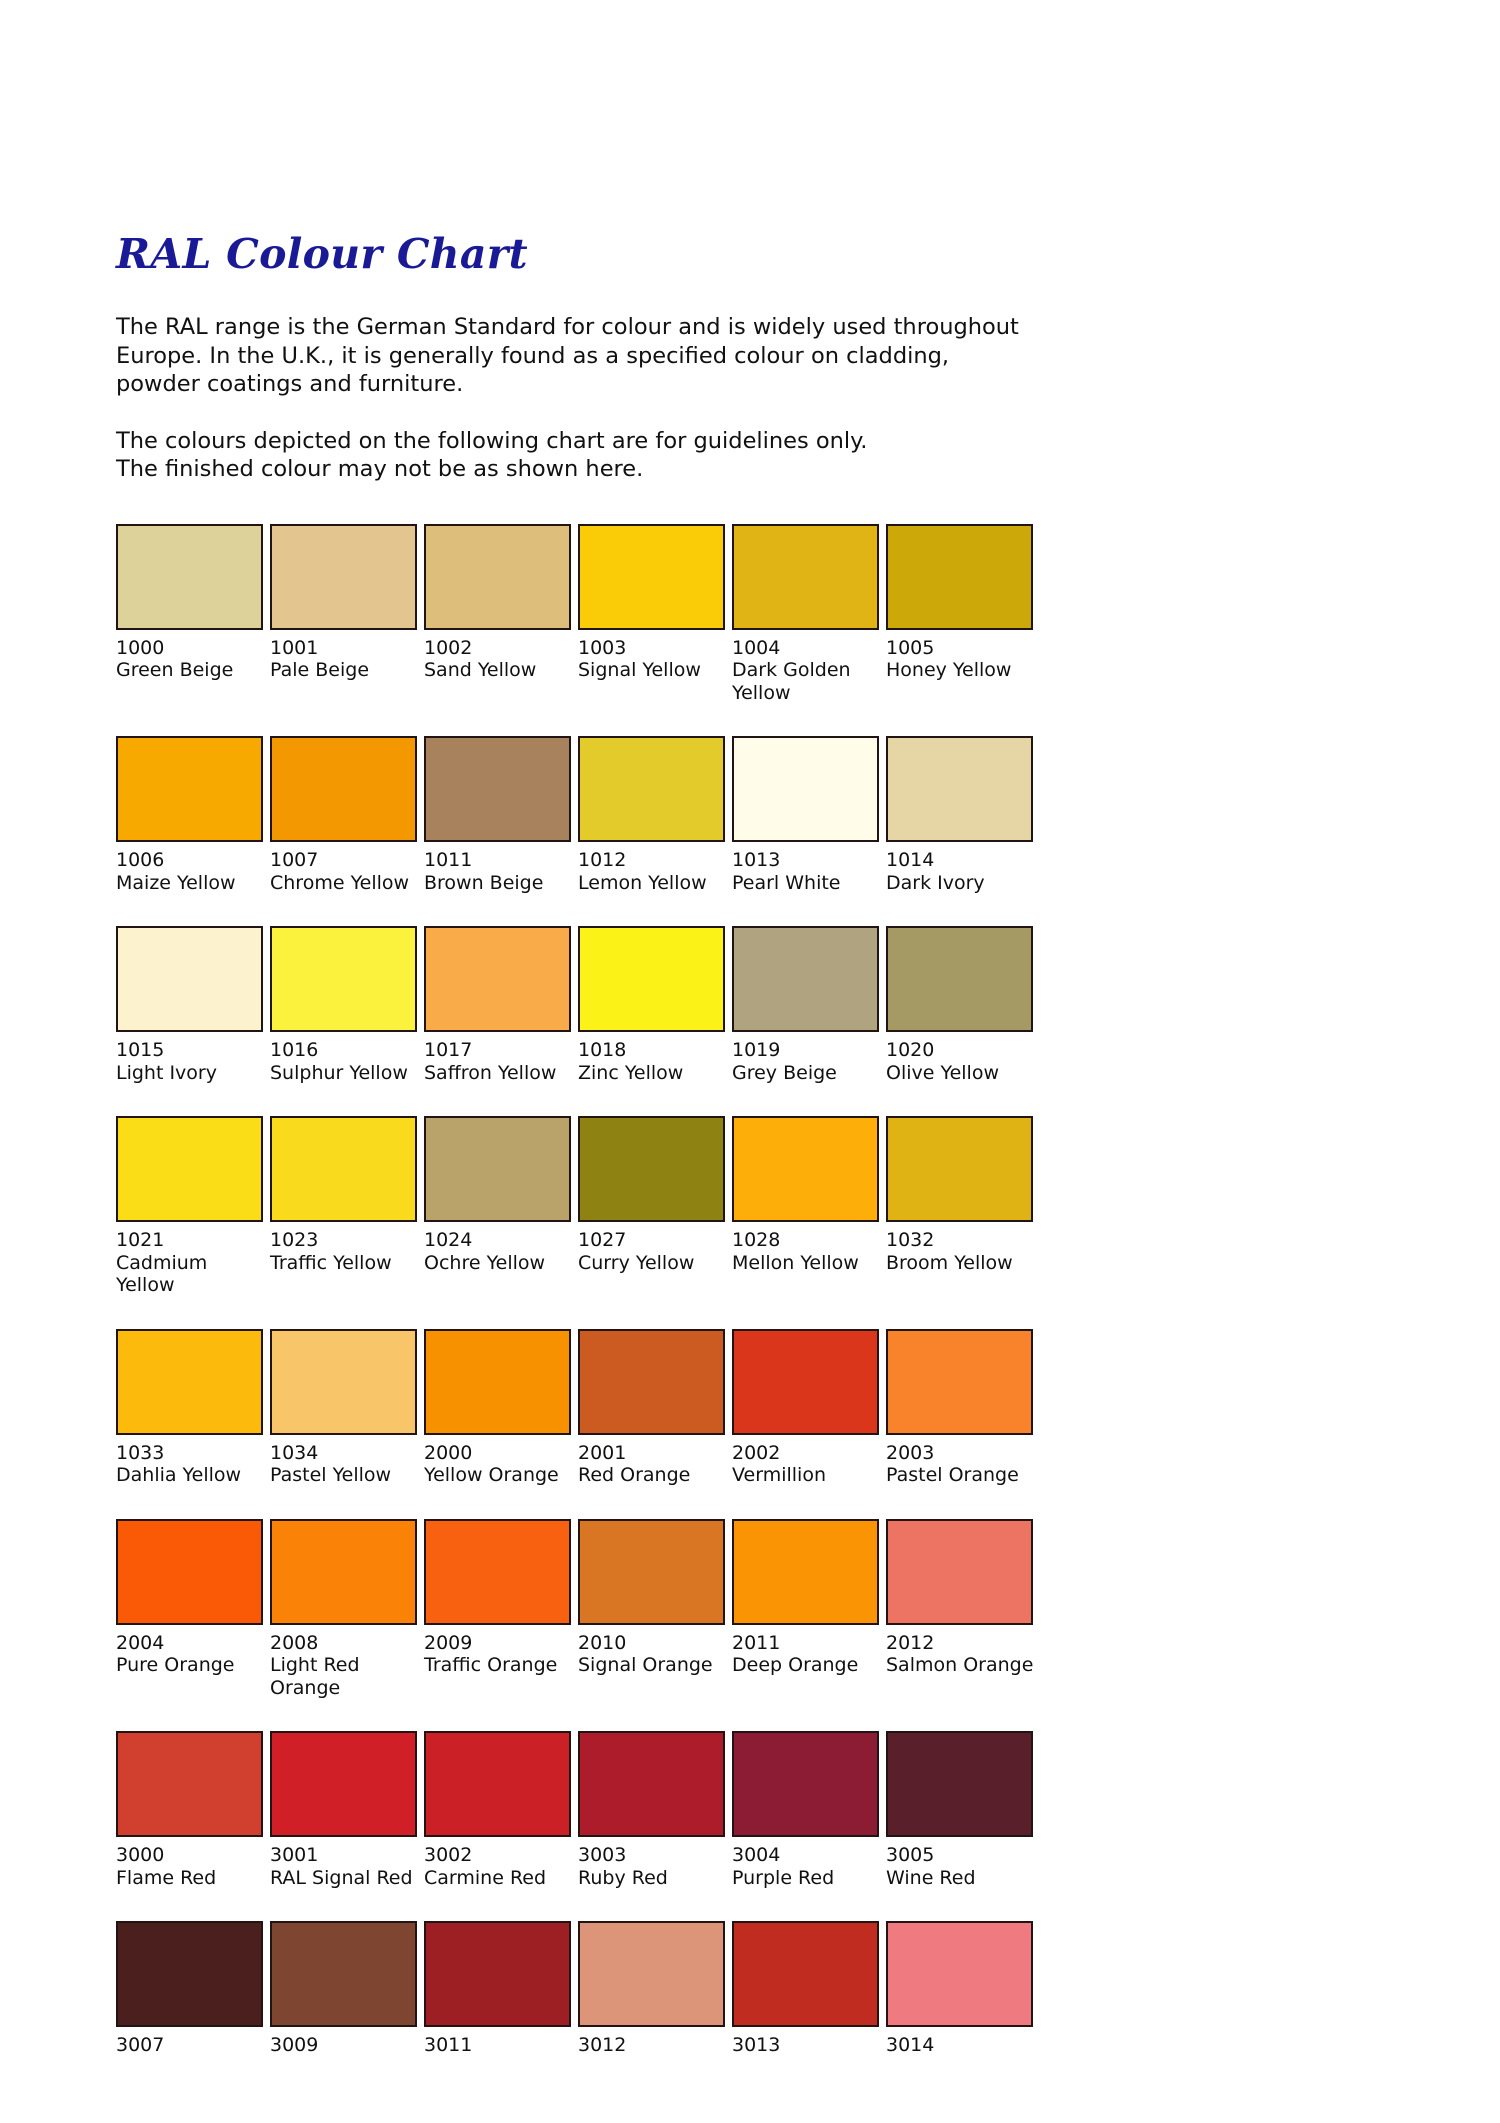  I want to click on swatch-cell-2012: 2012 Salmon Orange, so click(963, 1597).